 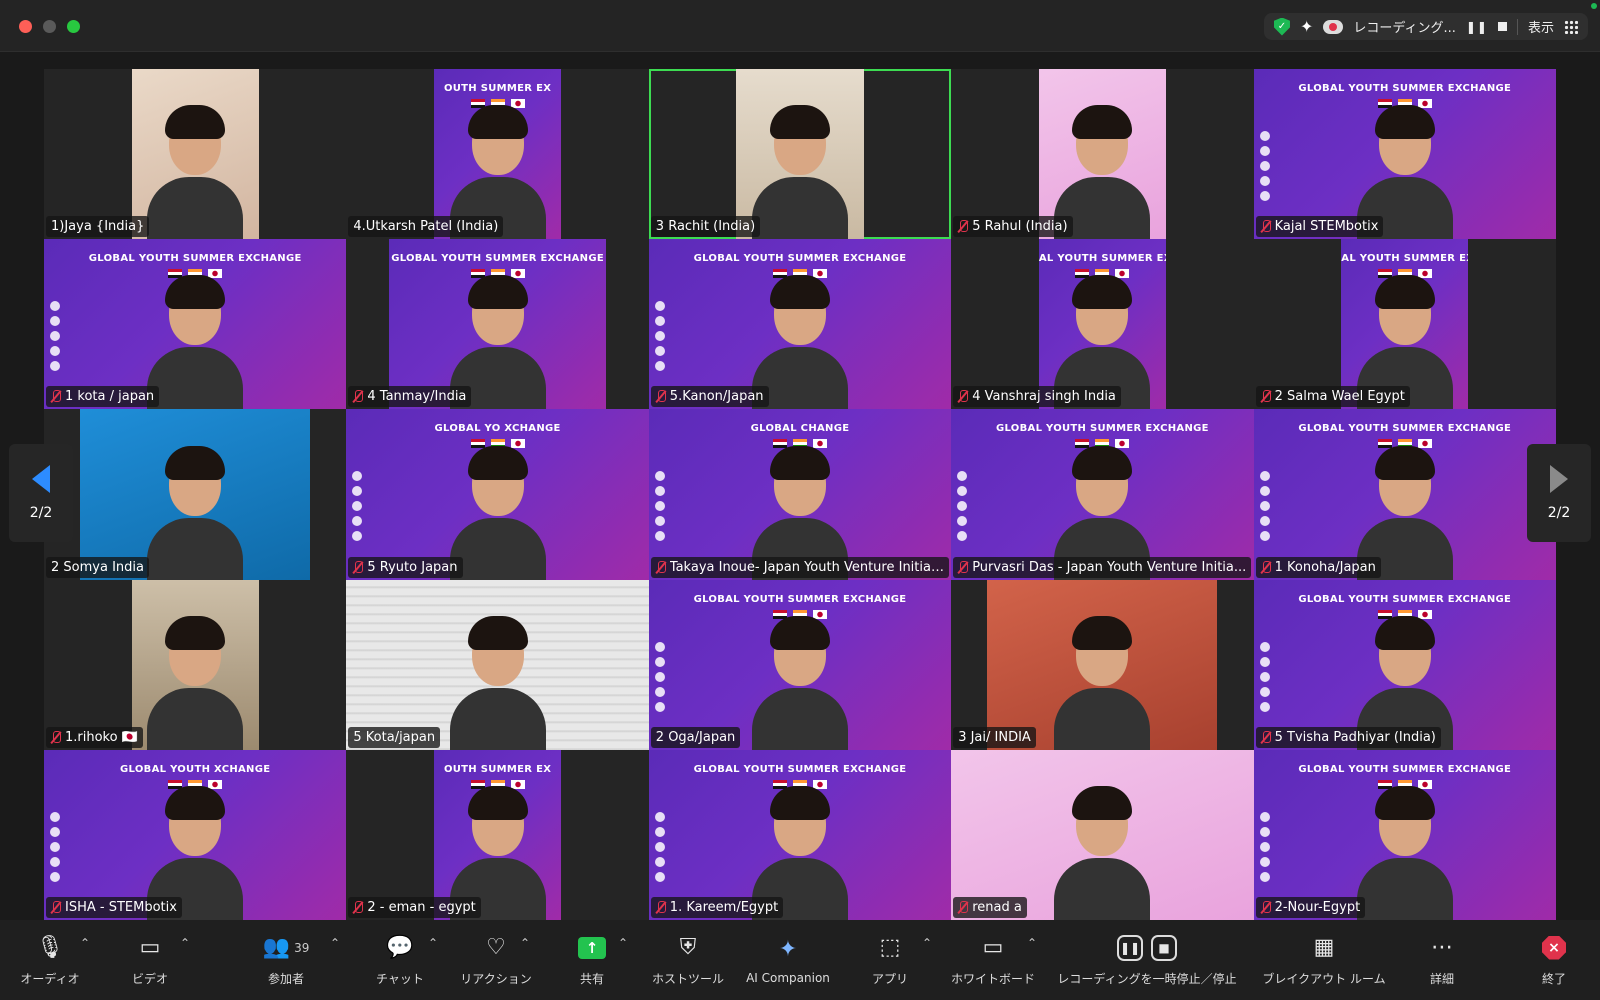 I want to click on logo-column, so click(x=357, y=506).